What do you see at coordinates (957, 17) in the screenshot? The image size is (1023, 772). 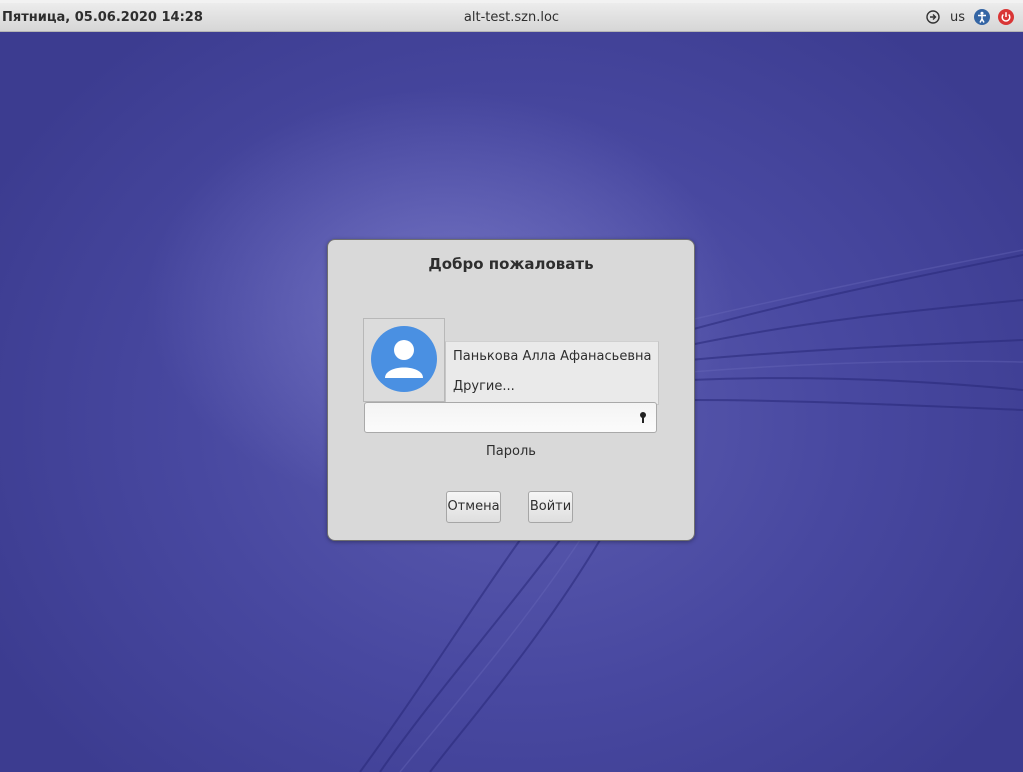 I see `keyboard-layout-indicator: us` at bounding box center [957, 17].